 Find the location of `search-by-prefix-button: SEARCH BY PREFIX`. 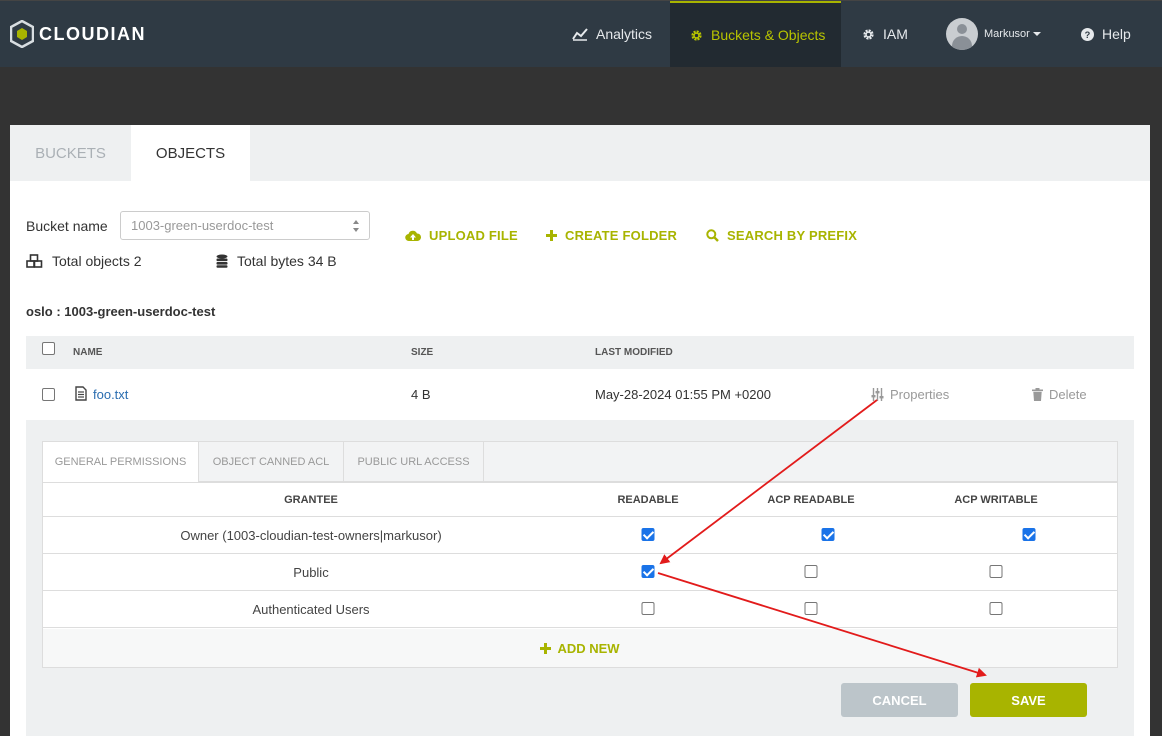

search-by-prefix-button: SEARCH BY PREFIX is located at coordinates (781, 235).